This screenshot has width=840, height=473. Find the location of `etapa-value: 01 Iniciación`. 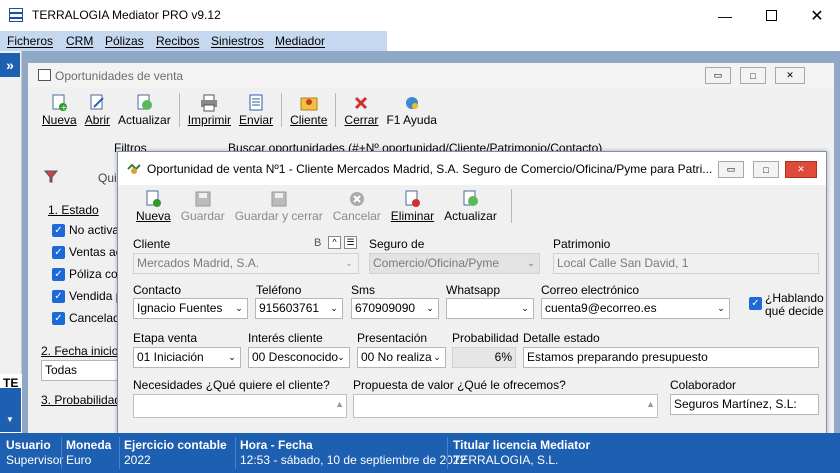

etapa-value: 01 Iniciación is located at coordinates (170, 357).